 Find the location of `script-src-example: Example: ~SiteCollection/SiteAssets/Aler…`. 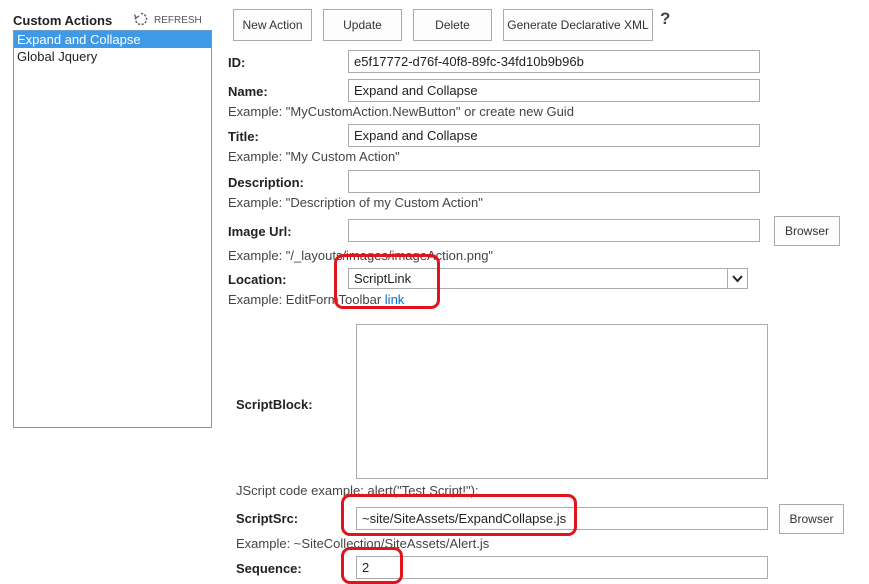

script-src-example: Example: ~SiteCollection/SiteAssets/Aler… is located at coordinates (363, 543).